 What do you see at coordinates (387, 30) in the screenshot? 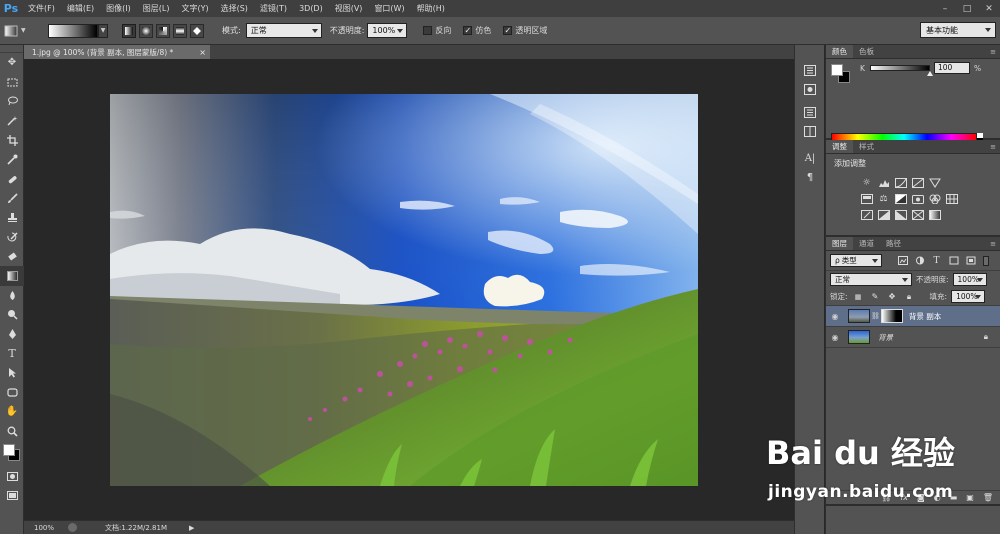
I see `opacity-input: 100%` at bounding box center [387, 30].